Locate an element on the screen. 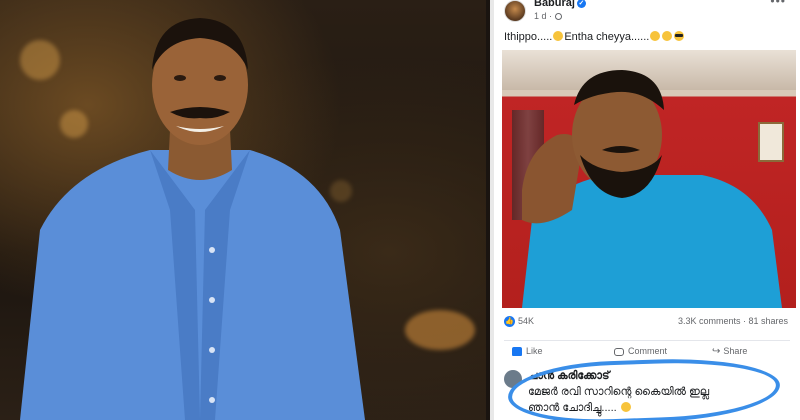 The image size is (800, 420). post-actions: Like Comment ↪ Share is located at coordinates (647, 351).